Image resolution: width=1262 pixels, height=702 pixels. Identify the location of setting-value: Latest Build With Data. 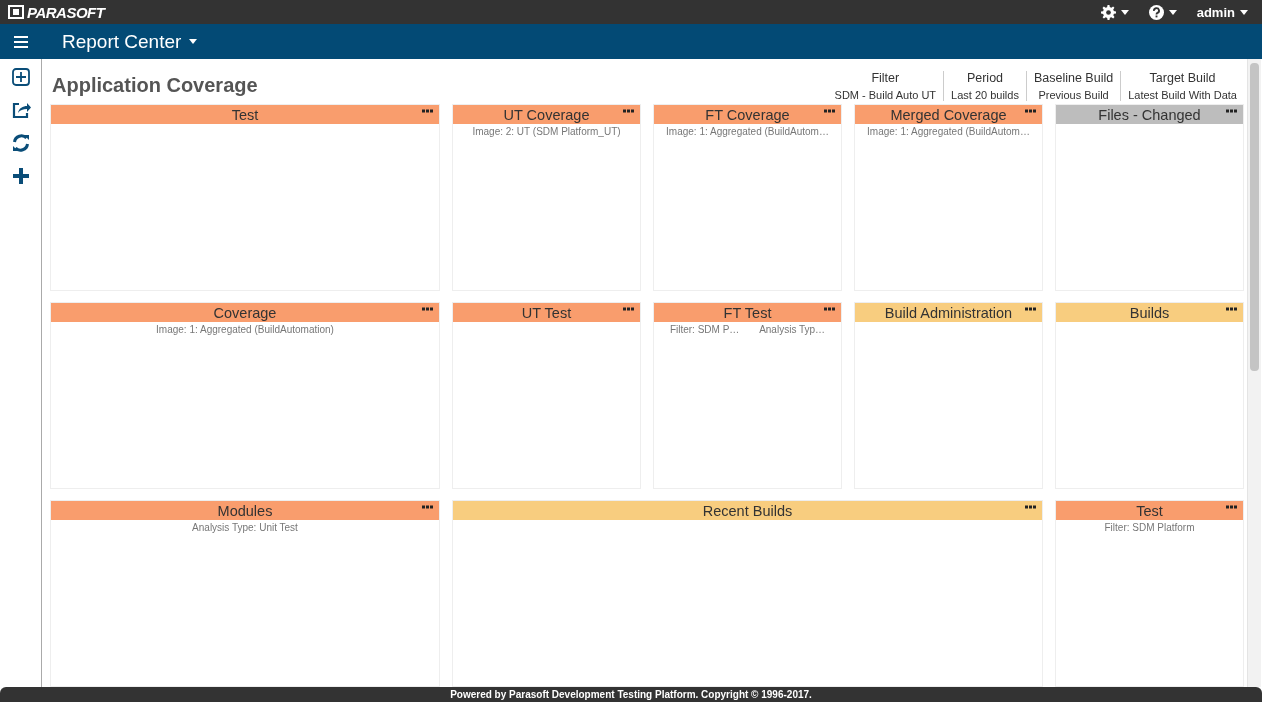
(1182, 95).